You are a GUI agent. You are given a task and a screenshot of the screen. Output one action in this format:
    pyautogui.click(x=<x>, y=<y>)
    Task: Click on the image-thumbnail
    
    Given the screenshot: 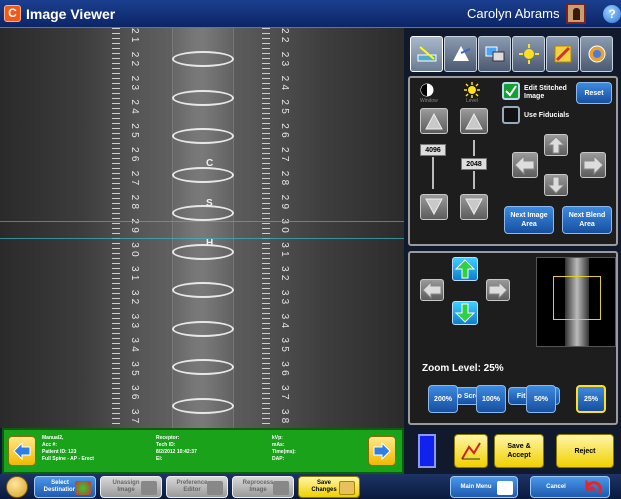 What is the action you would take?
    pyautogui.click(x=576, y=302)
    